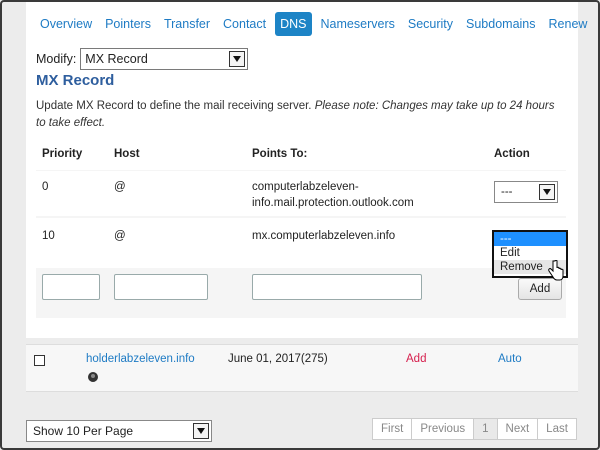 The height and width of the screenshot is (450, 600). Describe the element at coordinates (39, 360) in the screenshot. I see `domain-checkbox` at that location.